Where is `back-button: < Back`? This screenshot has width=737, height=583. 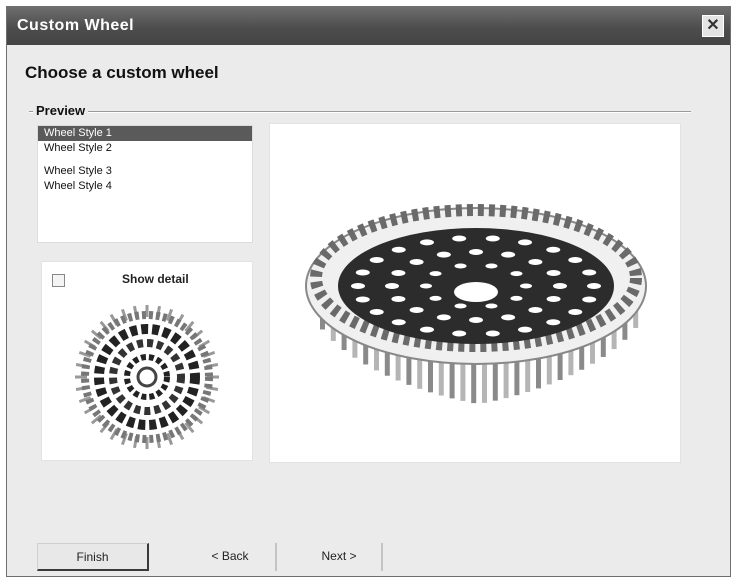 back-button: < Back is located at coordinates (231, 557).